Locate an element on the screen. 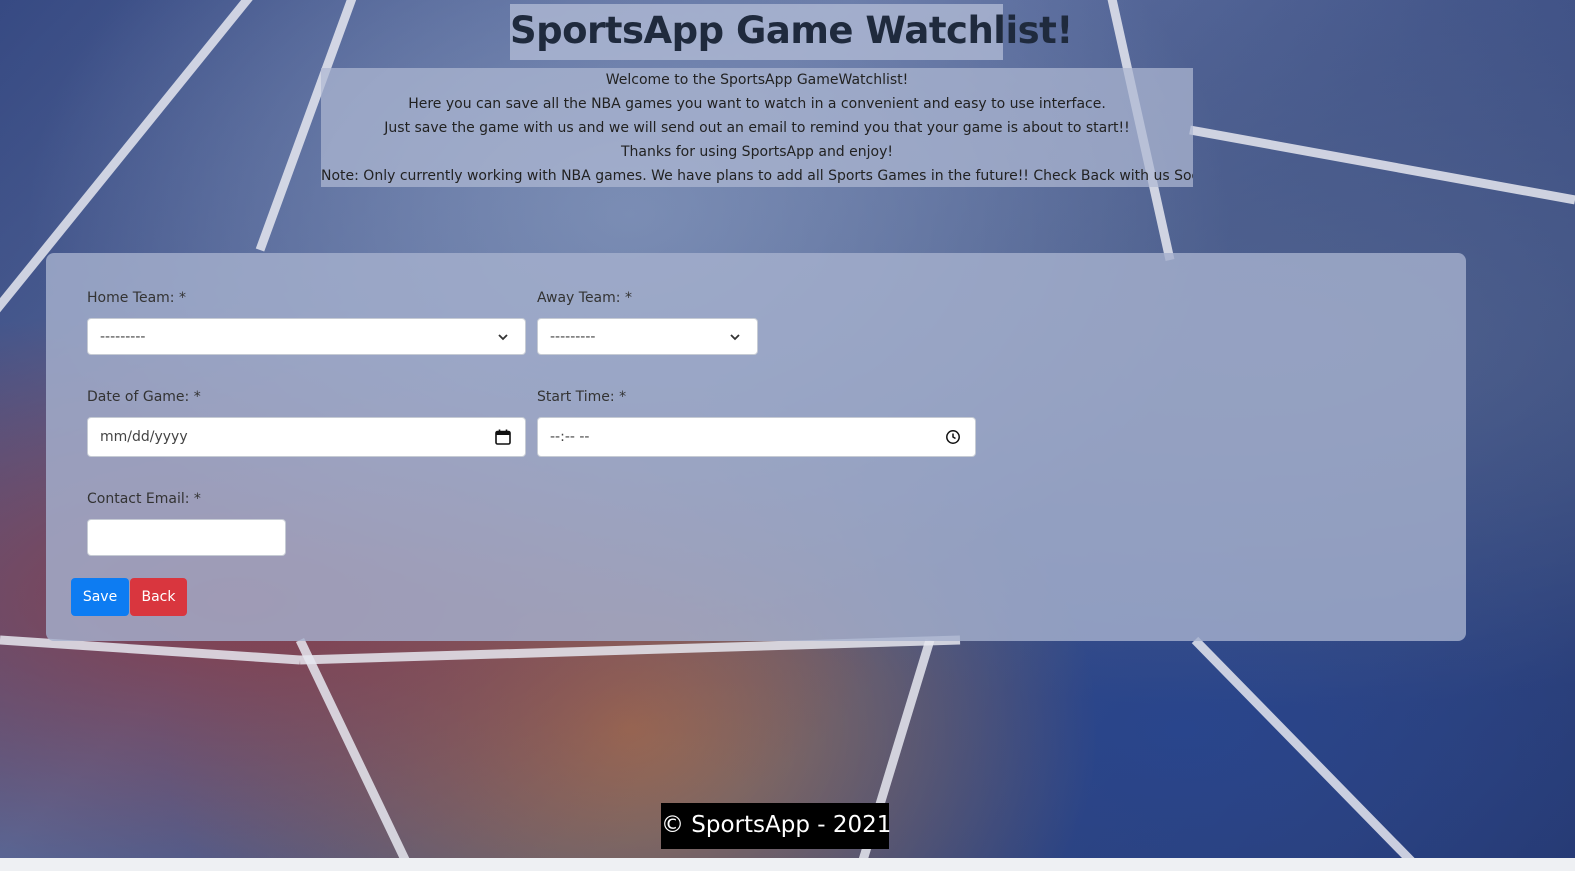 The image size is (1575, 871). intro-line: Thanks for using SportsApp and enjoy! is located at coordinates (756, 152).